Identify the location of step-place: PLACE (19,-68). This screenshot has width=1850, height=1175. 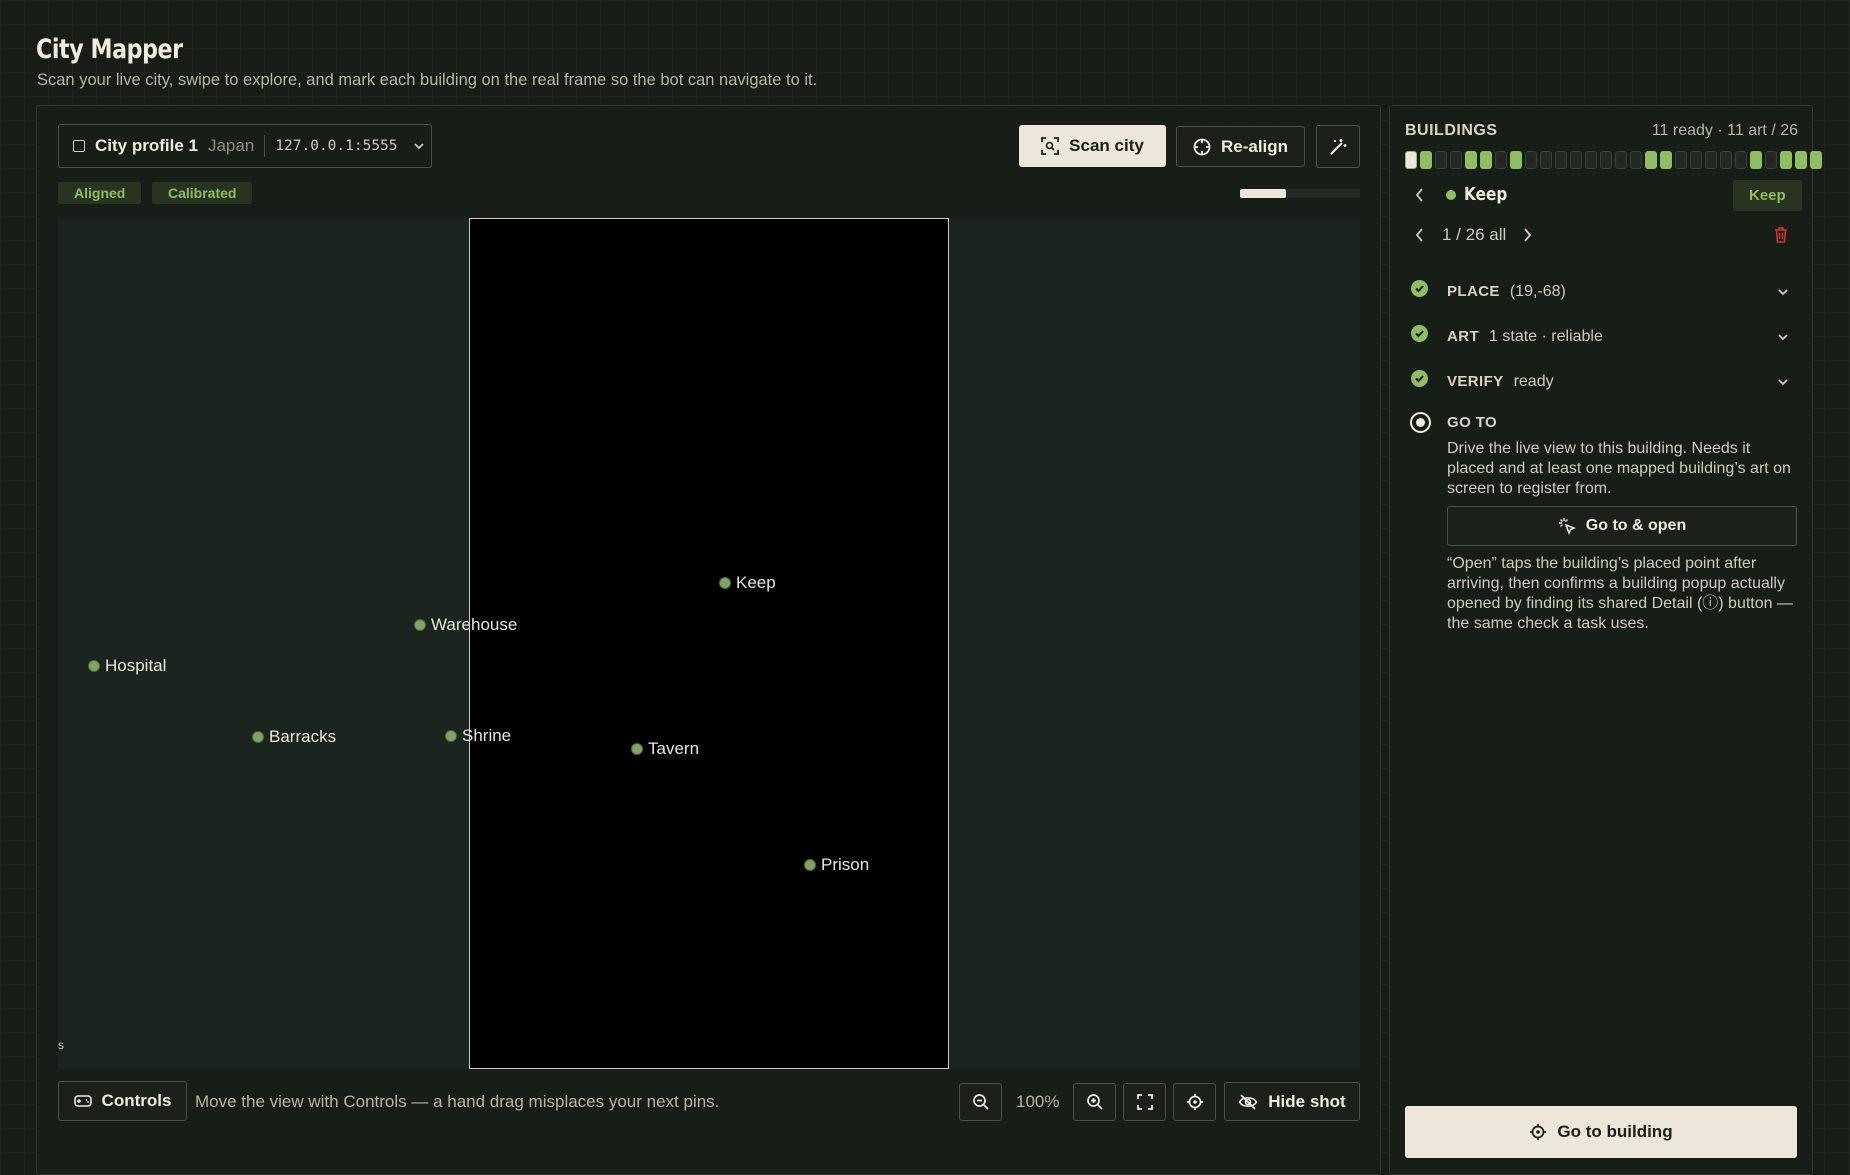
(1506, 292).